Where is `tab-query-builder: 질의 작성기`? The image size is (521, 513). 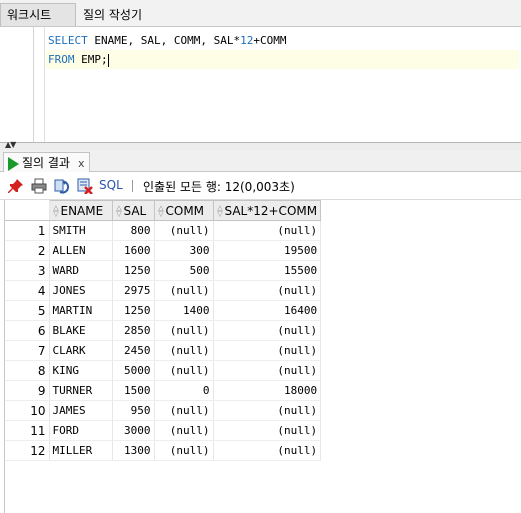 tab-query-builder: 질의 작성기 is located at coordinates (112, 15).